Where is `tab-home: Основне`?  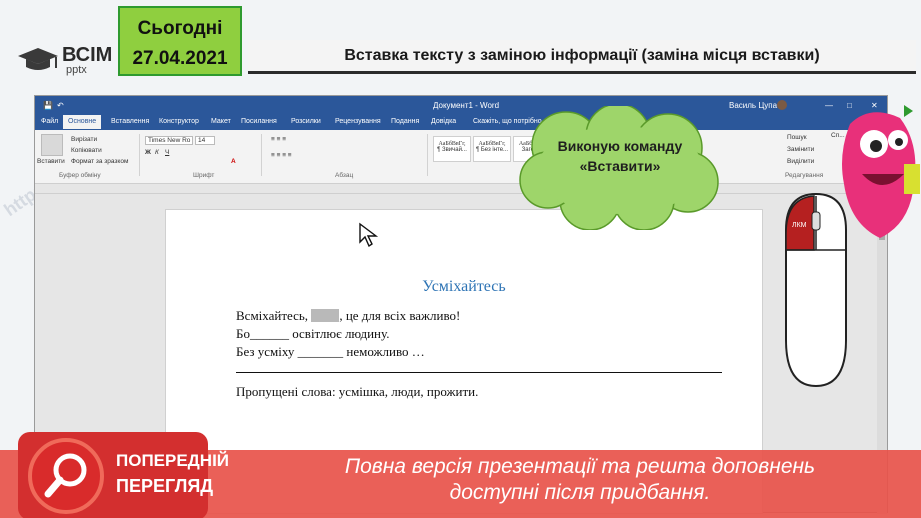 tab-home: Основне is located at coordinates (82, 122).